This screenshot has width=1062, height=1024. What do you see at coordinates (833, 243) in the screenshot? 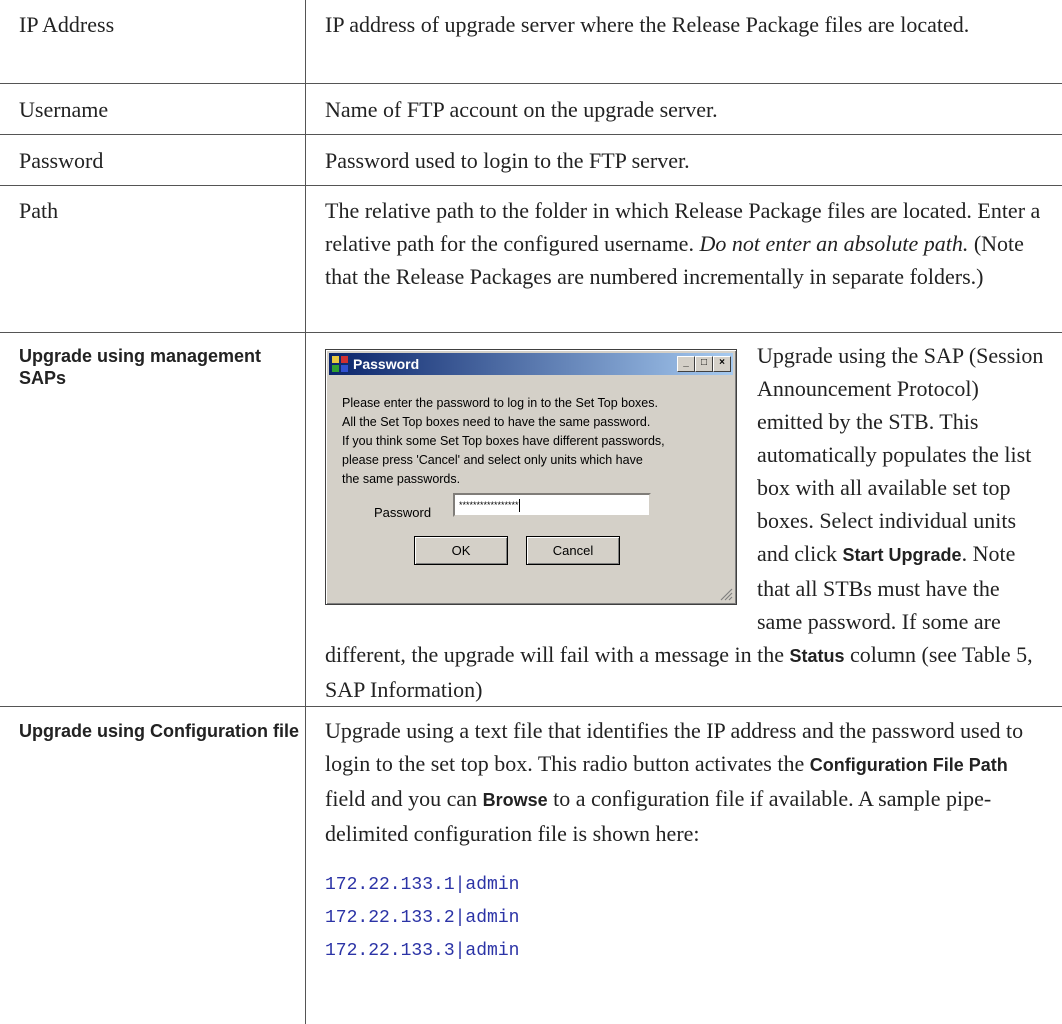
I see `path-desc-emphasis: Do not enter an absolute path.` at bounding box center [833, 243].